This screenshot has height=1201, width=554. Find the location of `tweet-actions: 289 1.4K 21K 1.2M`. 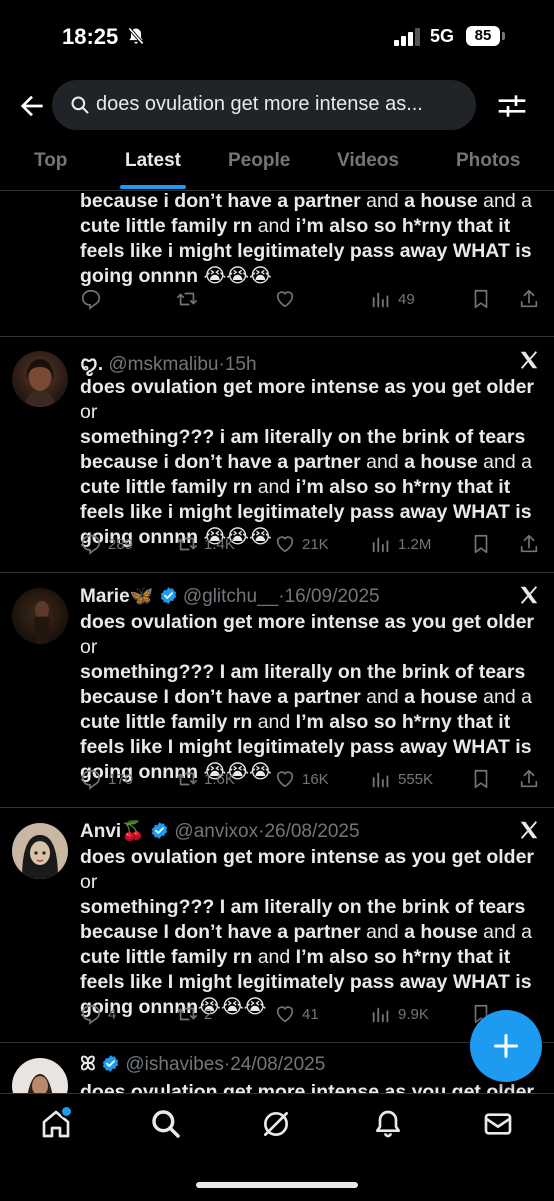

tweet-actions: 289 1.4K 21K 1.2M is located at coordinates (312, 545).